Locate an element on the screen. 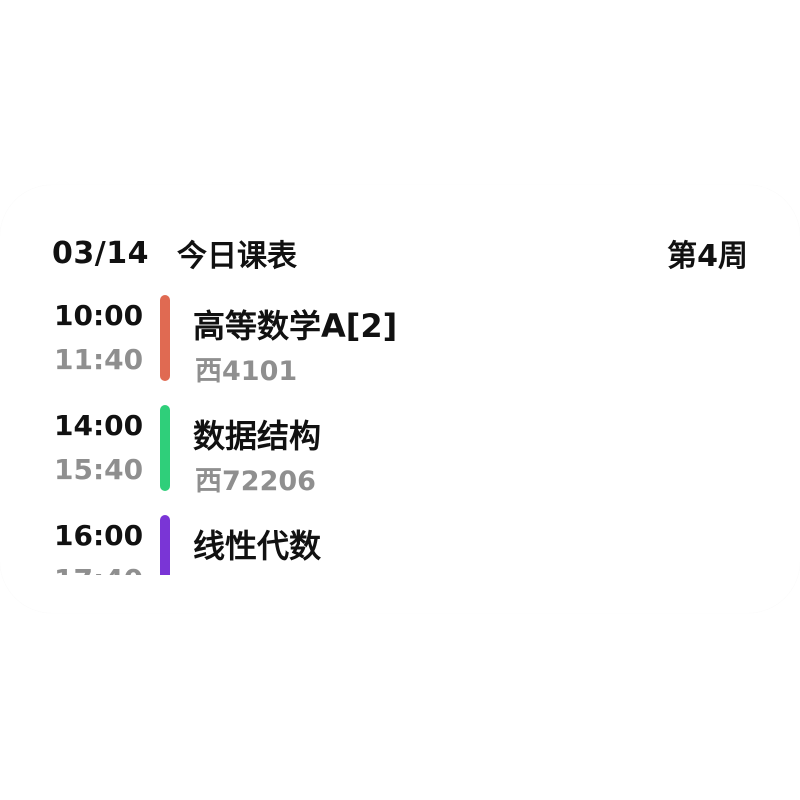 The image size is (800, 800). course-name: 数据结构 is located at coordinates (257, 436).